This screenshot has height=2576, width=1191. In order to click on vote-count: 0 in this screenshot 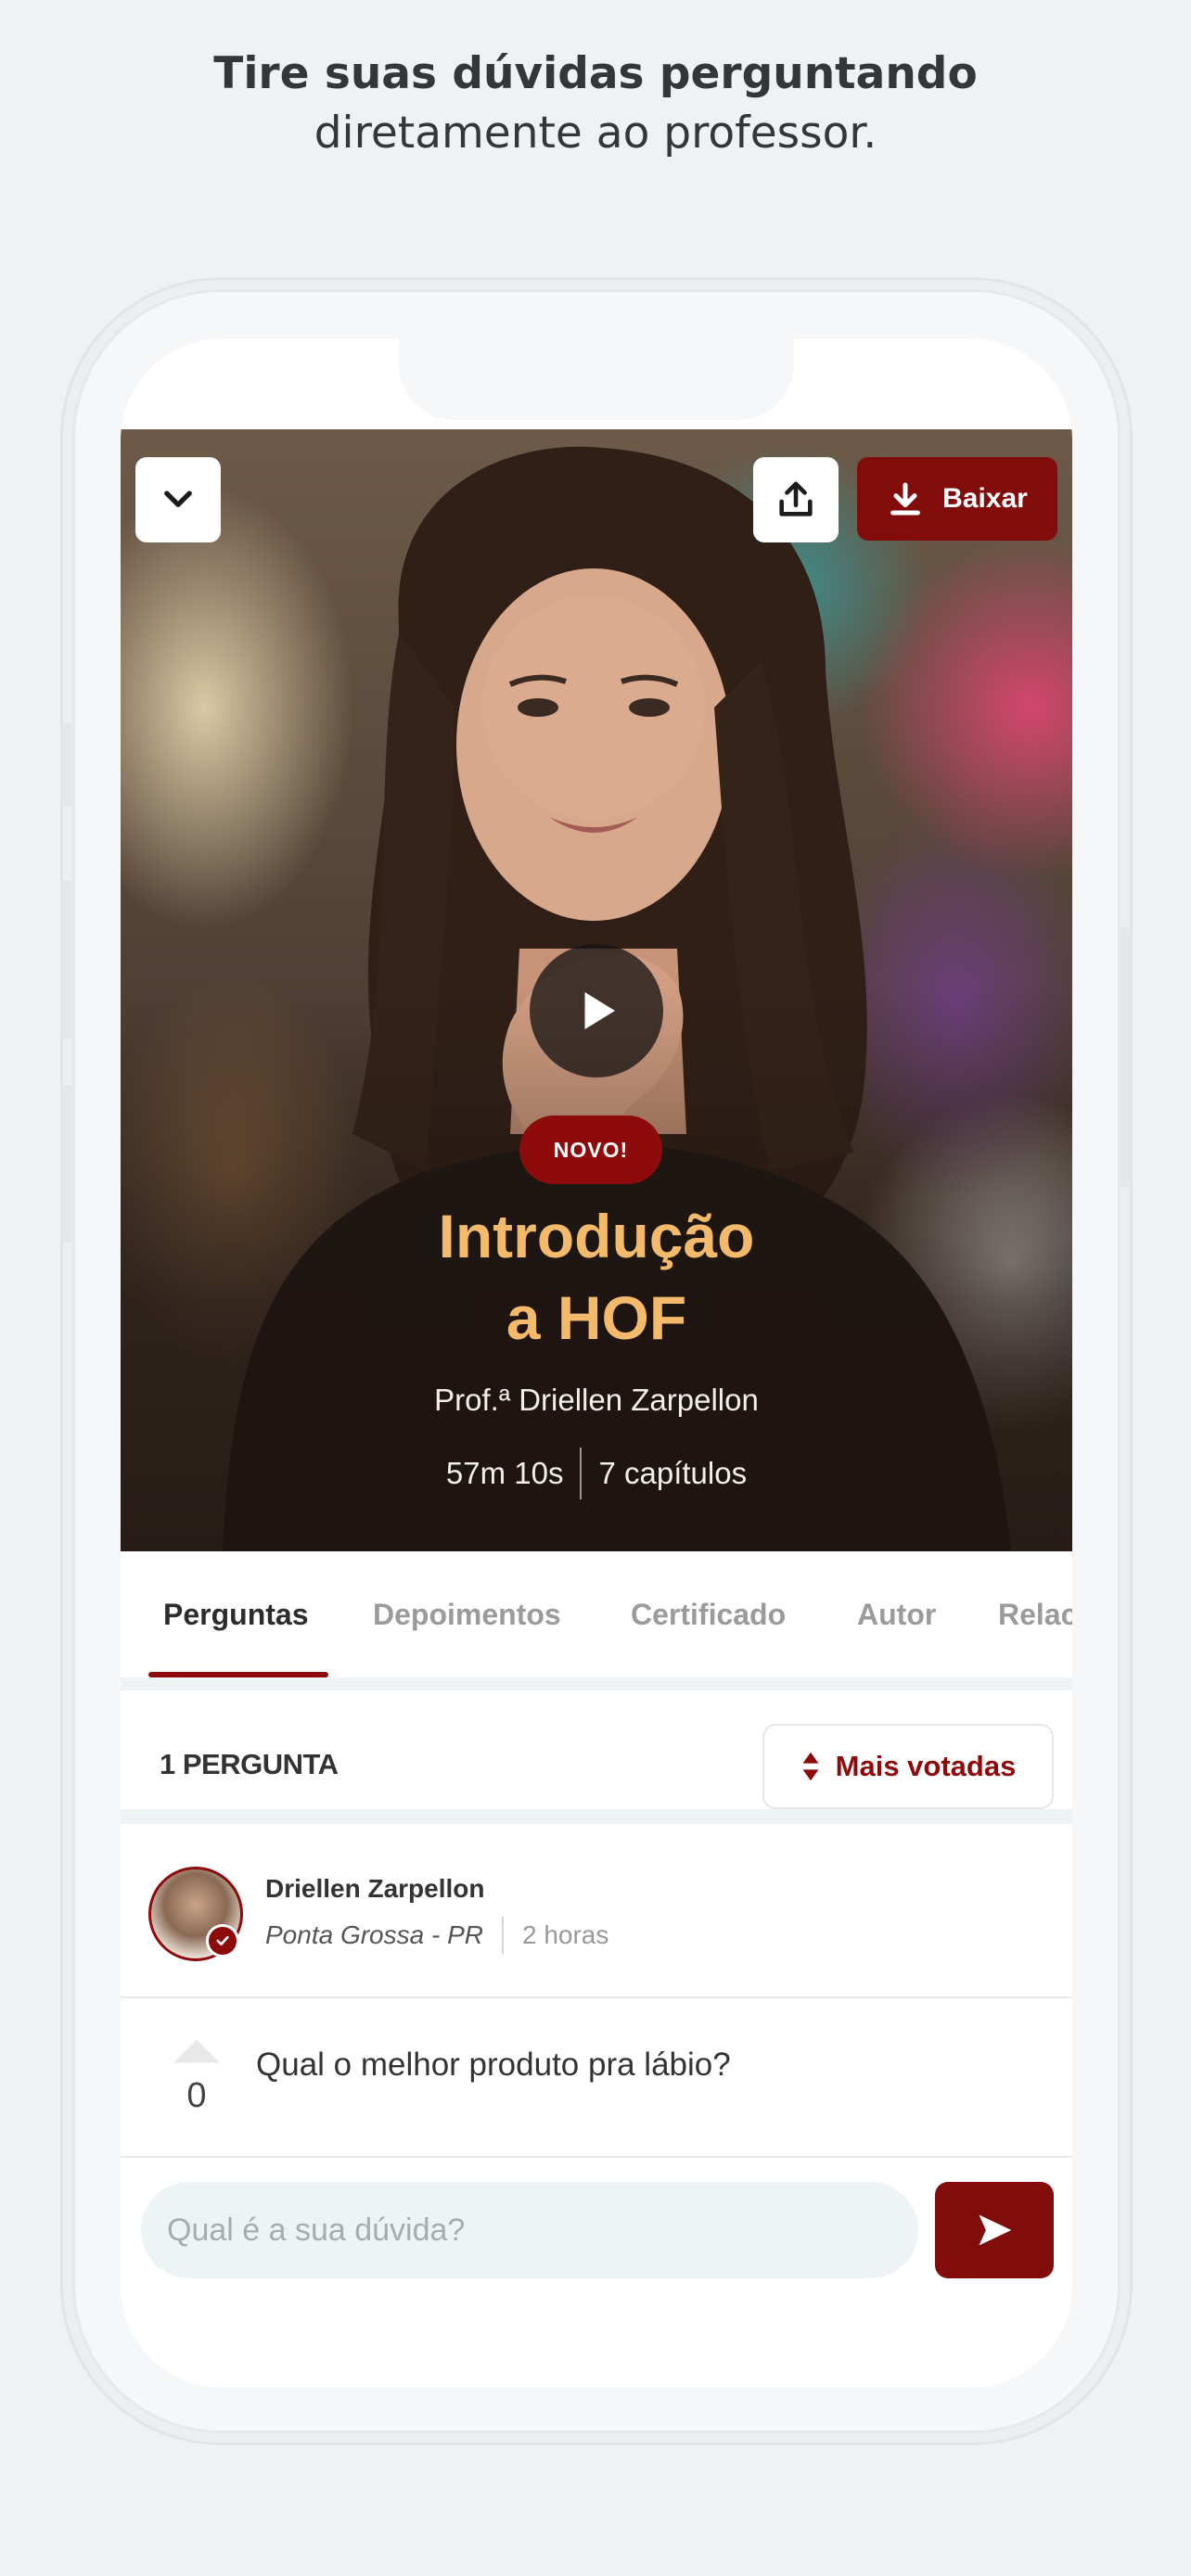, I will do `click(196, 2096)`.